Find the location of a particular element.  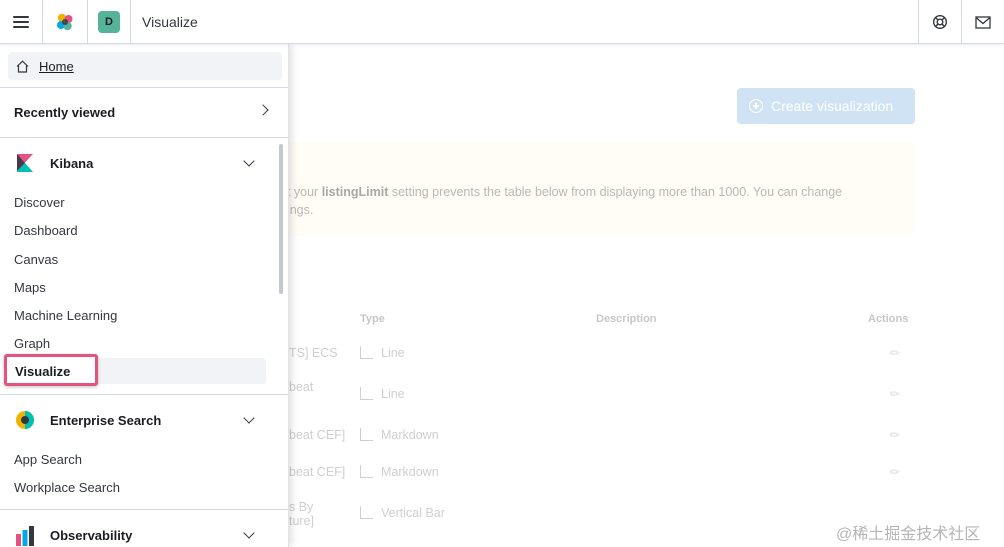

elastic-logo is located at coordinates (65, 22).